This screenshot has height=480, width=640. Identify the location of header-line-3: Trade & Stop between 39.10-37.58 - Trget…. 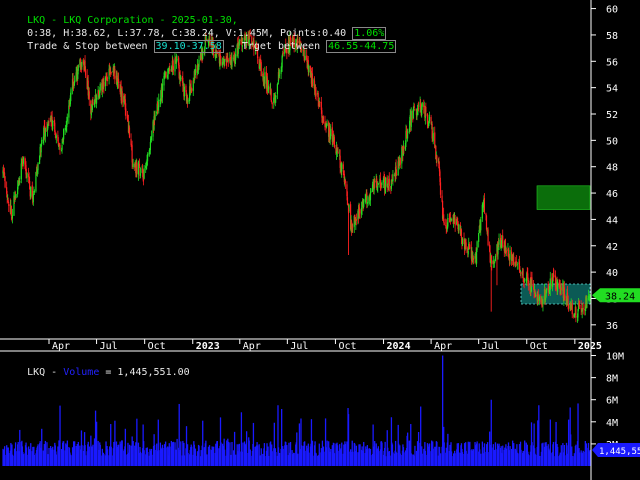
(200, 46).